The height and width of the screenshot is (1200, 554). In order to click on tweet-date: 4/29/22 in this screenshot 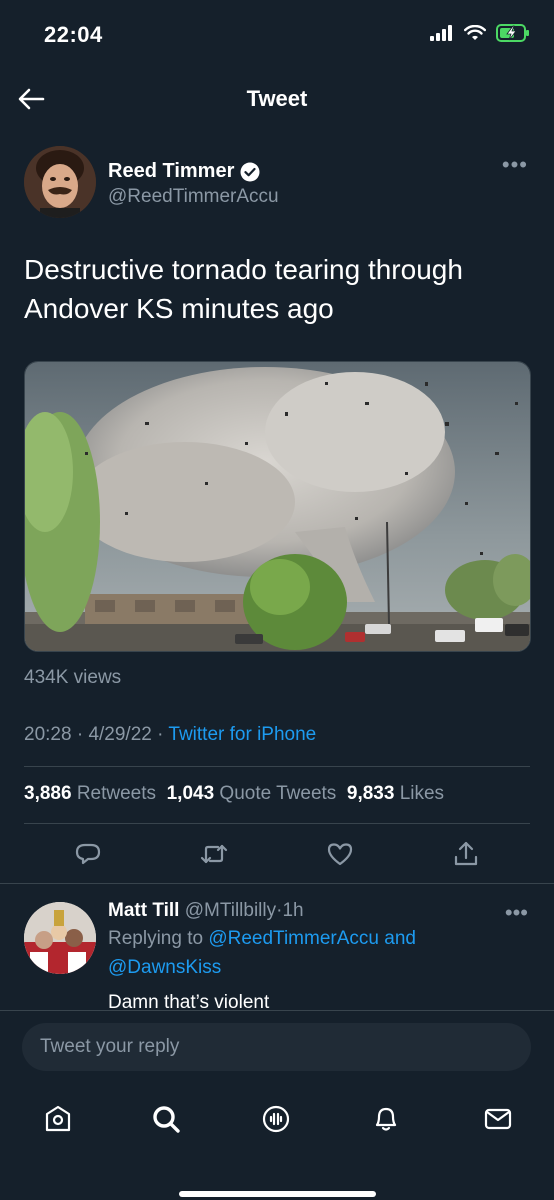, I will do `click(120, 734)`.